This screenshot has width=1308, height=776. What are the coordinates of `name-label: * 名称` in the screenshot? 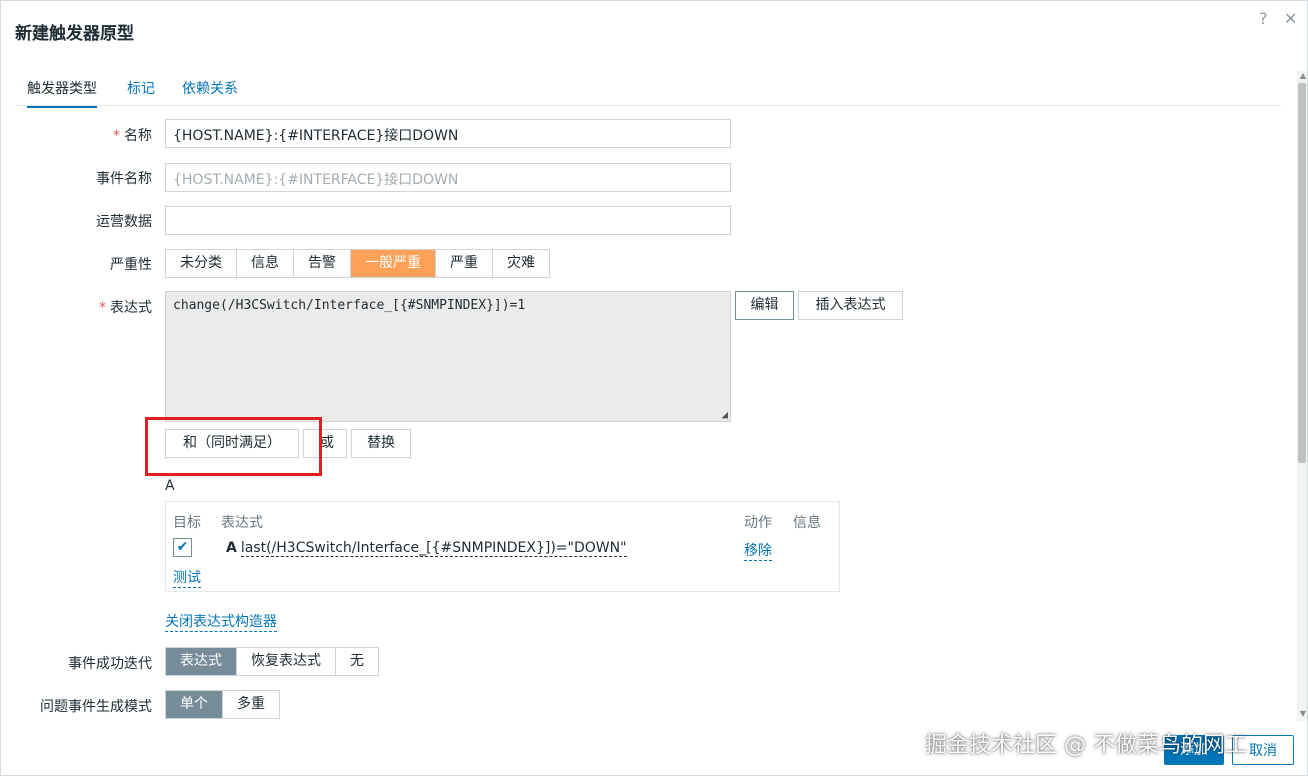 It's located at (82, 135).